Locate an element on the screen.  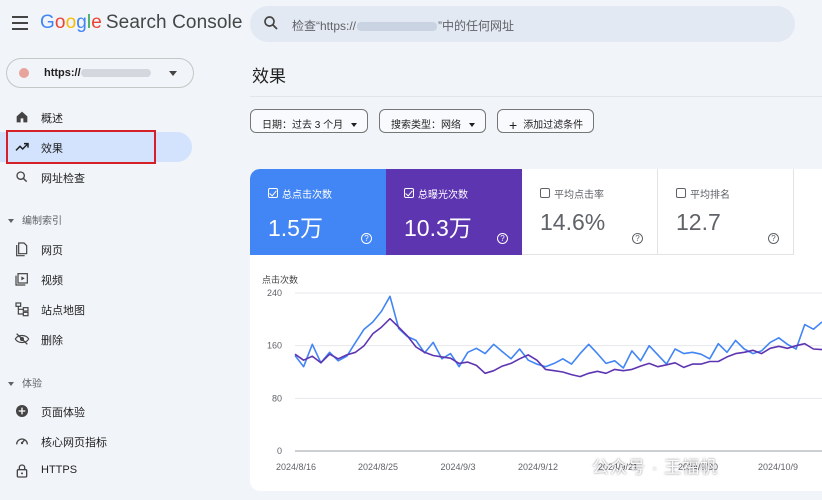
app-logo: Google Search Console is located at coordinates (141, 23).